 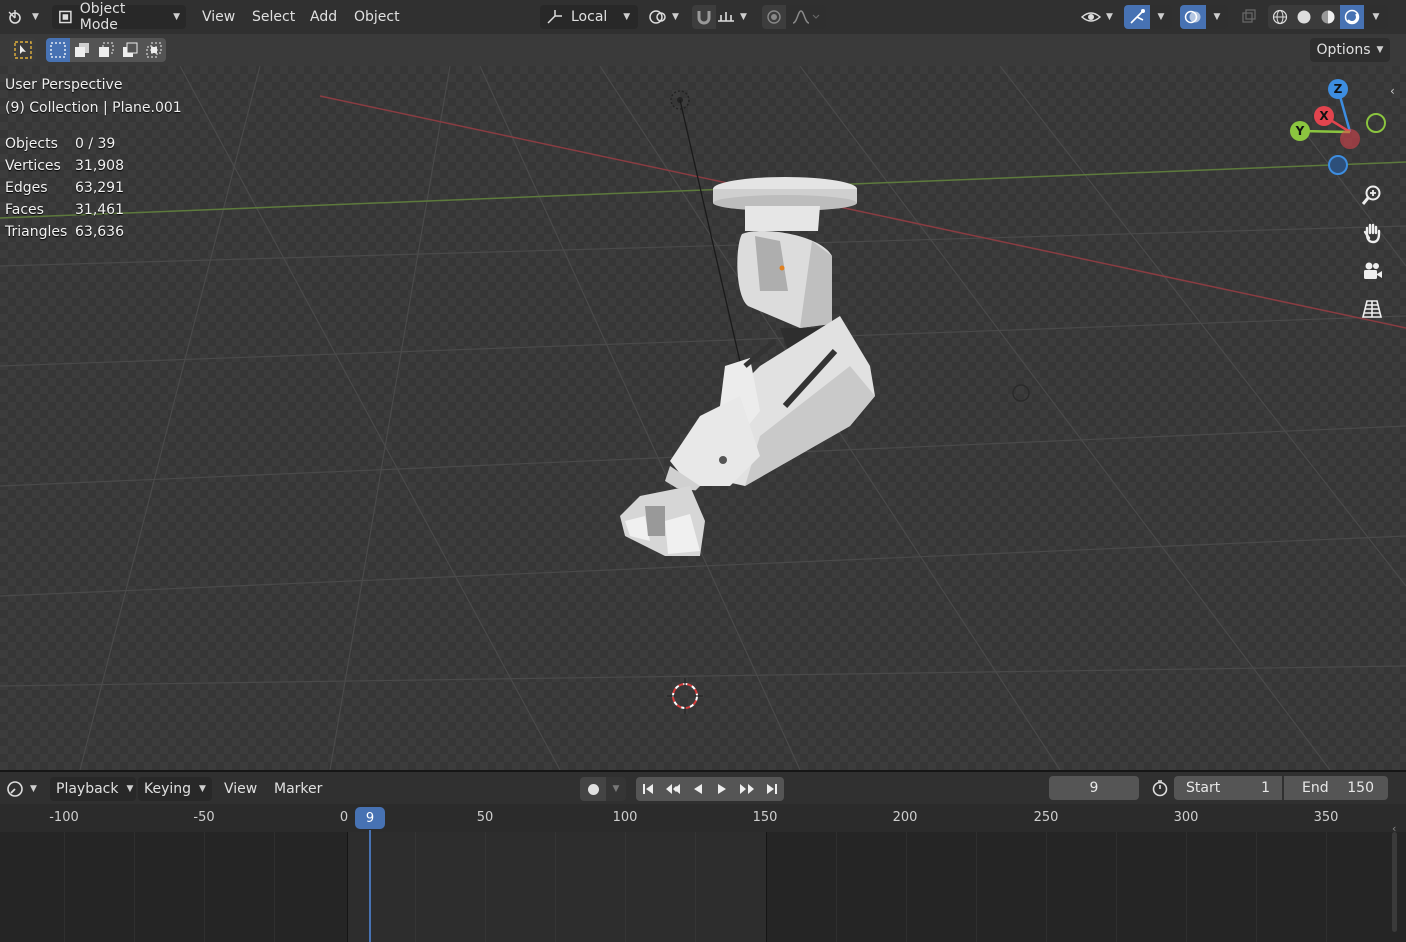 What do you see at coordinates (703, 50) in the screenshot?
I see `tool-header: Options ▼` at bounding box center [703, 50].